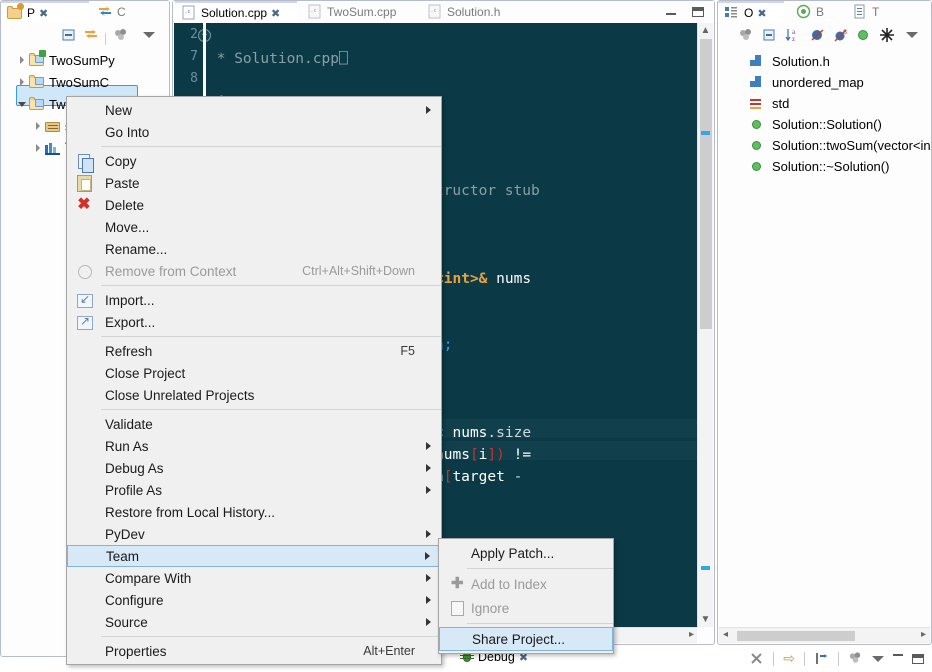 The width and height of the screenshot is (932, 672). What do you see at coordinates (842, 37) in the screenshot?
I see `hide-static-icon: S` at bounding box center [842, 37].